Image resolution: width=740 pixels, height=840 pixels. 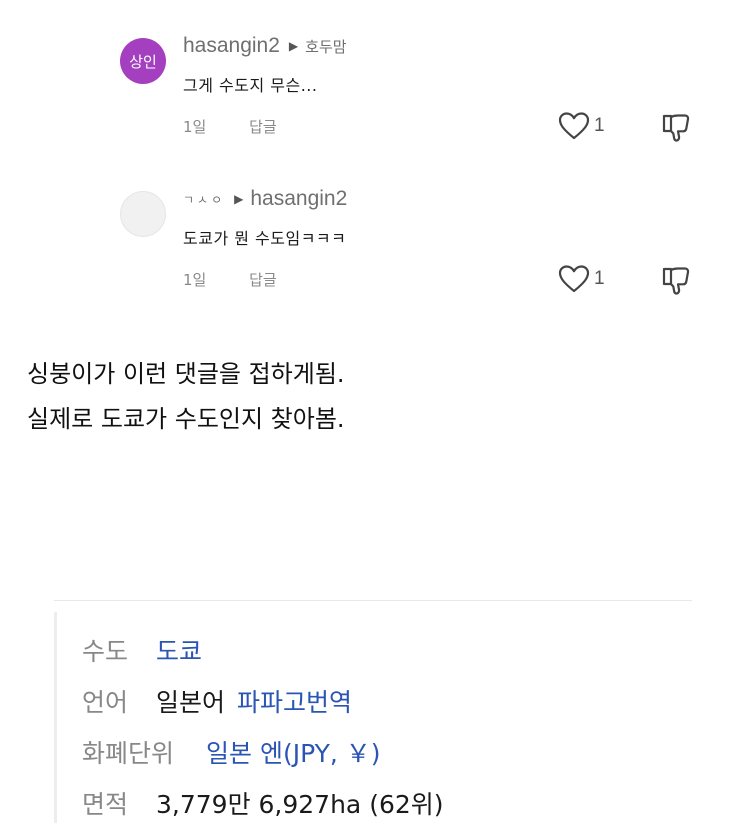 What do you see at coordinates (325, 46) in the screenshot?
I see `reply-target-username: 호두맘` at bounding box center [325, 46].